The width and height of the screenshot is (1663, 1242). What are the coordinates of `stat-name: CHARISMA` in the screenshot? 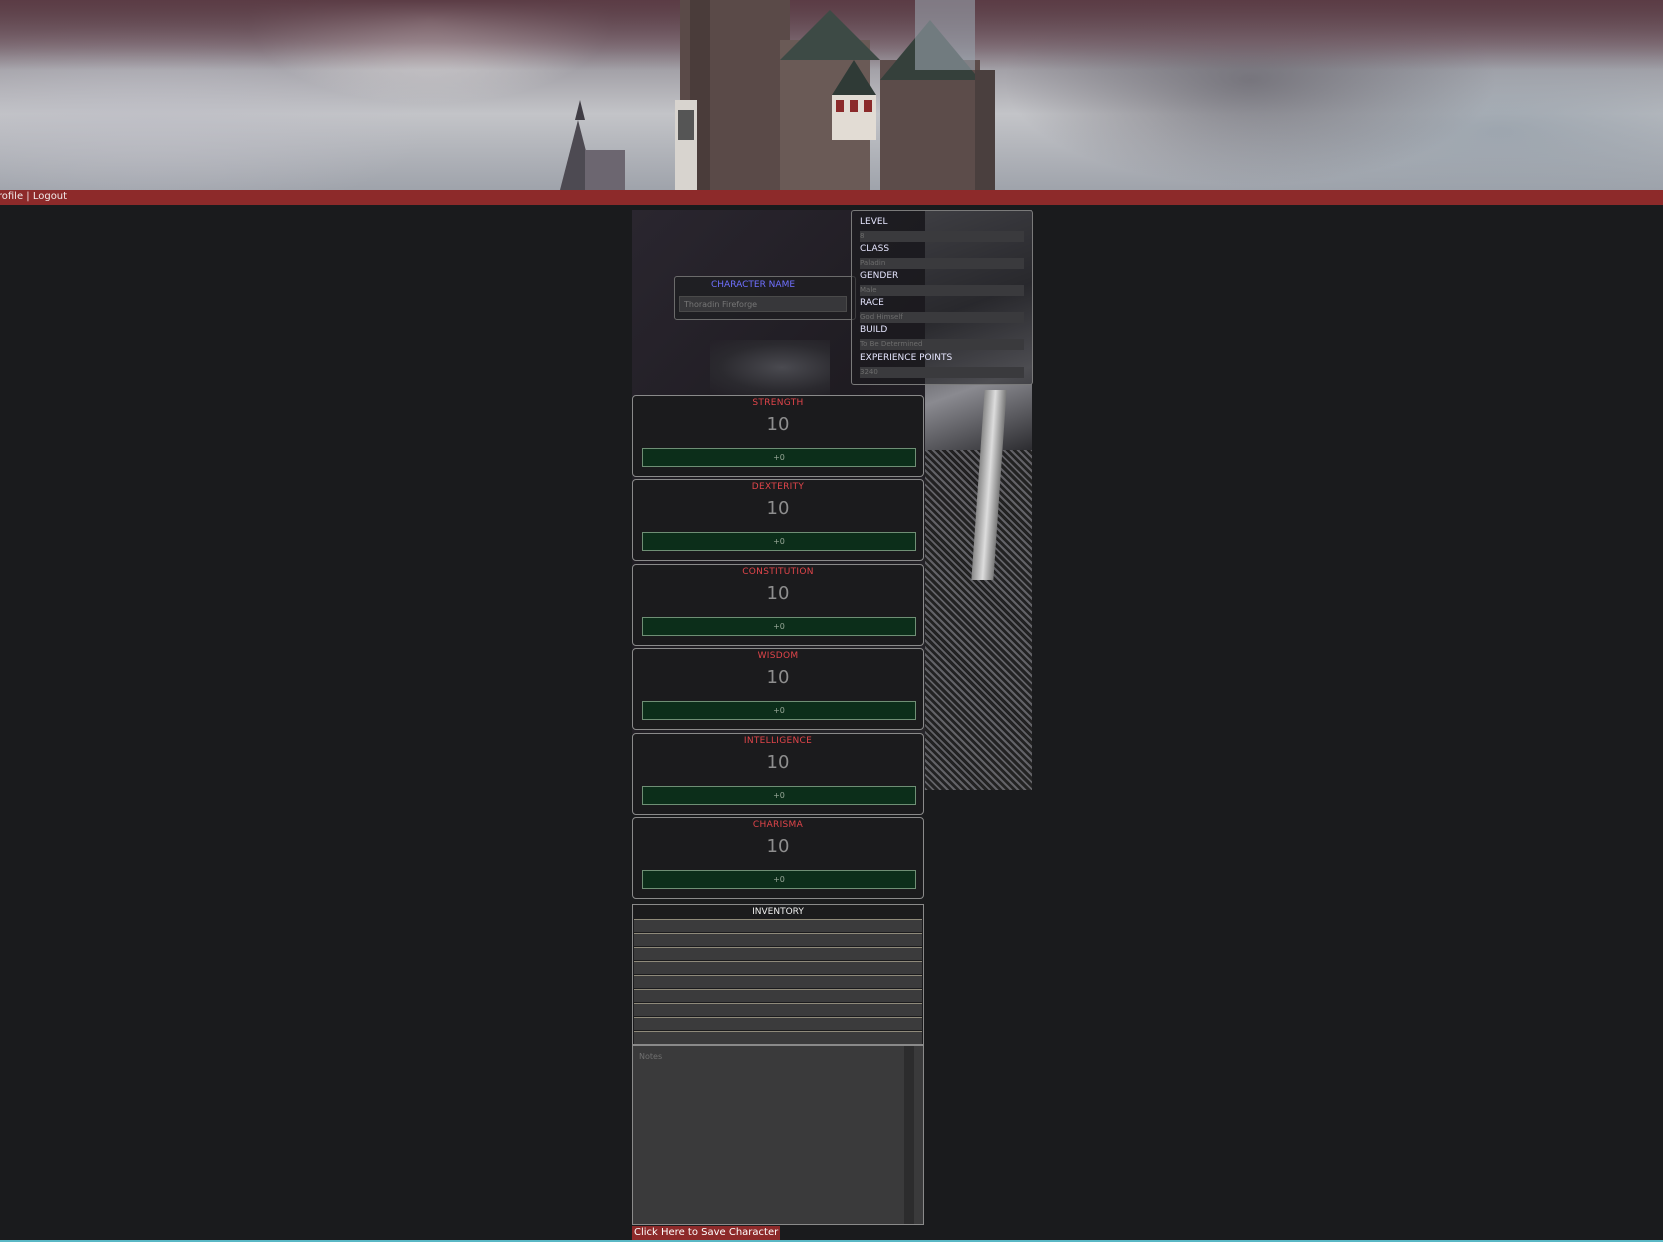 It's located at (778, 825).